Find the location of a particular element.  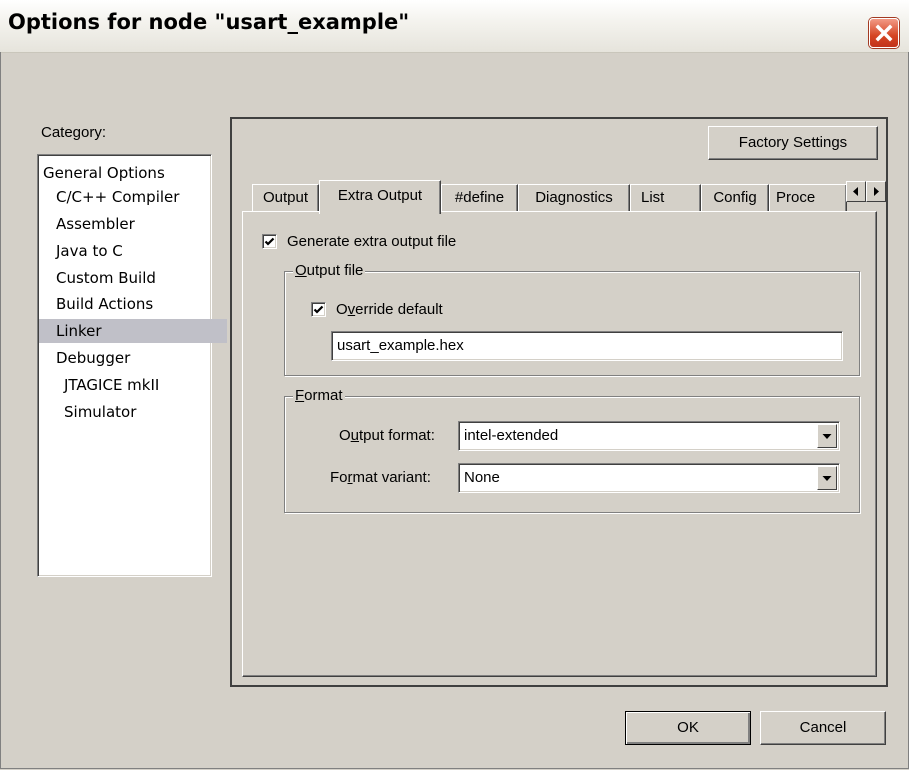

category-item-custom-build: Custom Build is located at coordinates (133, 278).